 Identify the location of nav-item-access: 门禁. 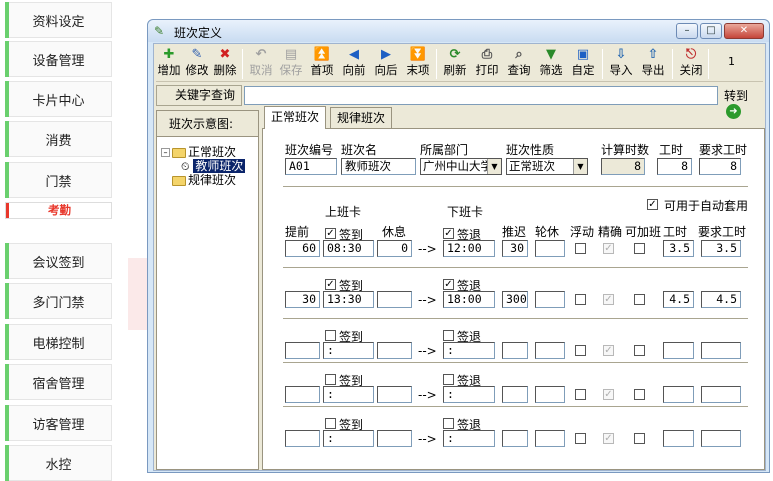
(58, 180).